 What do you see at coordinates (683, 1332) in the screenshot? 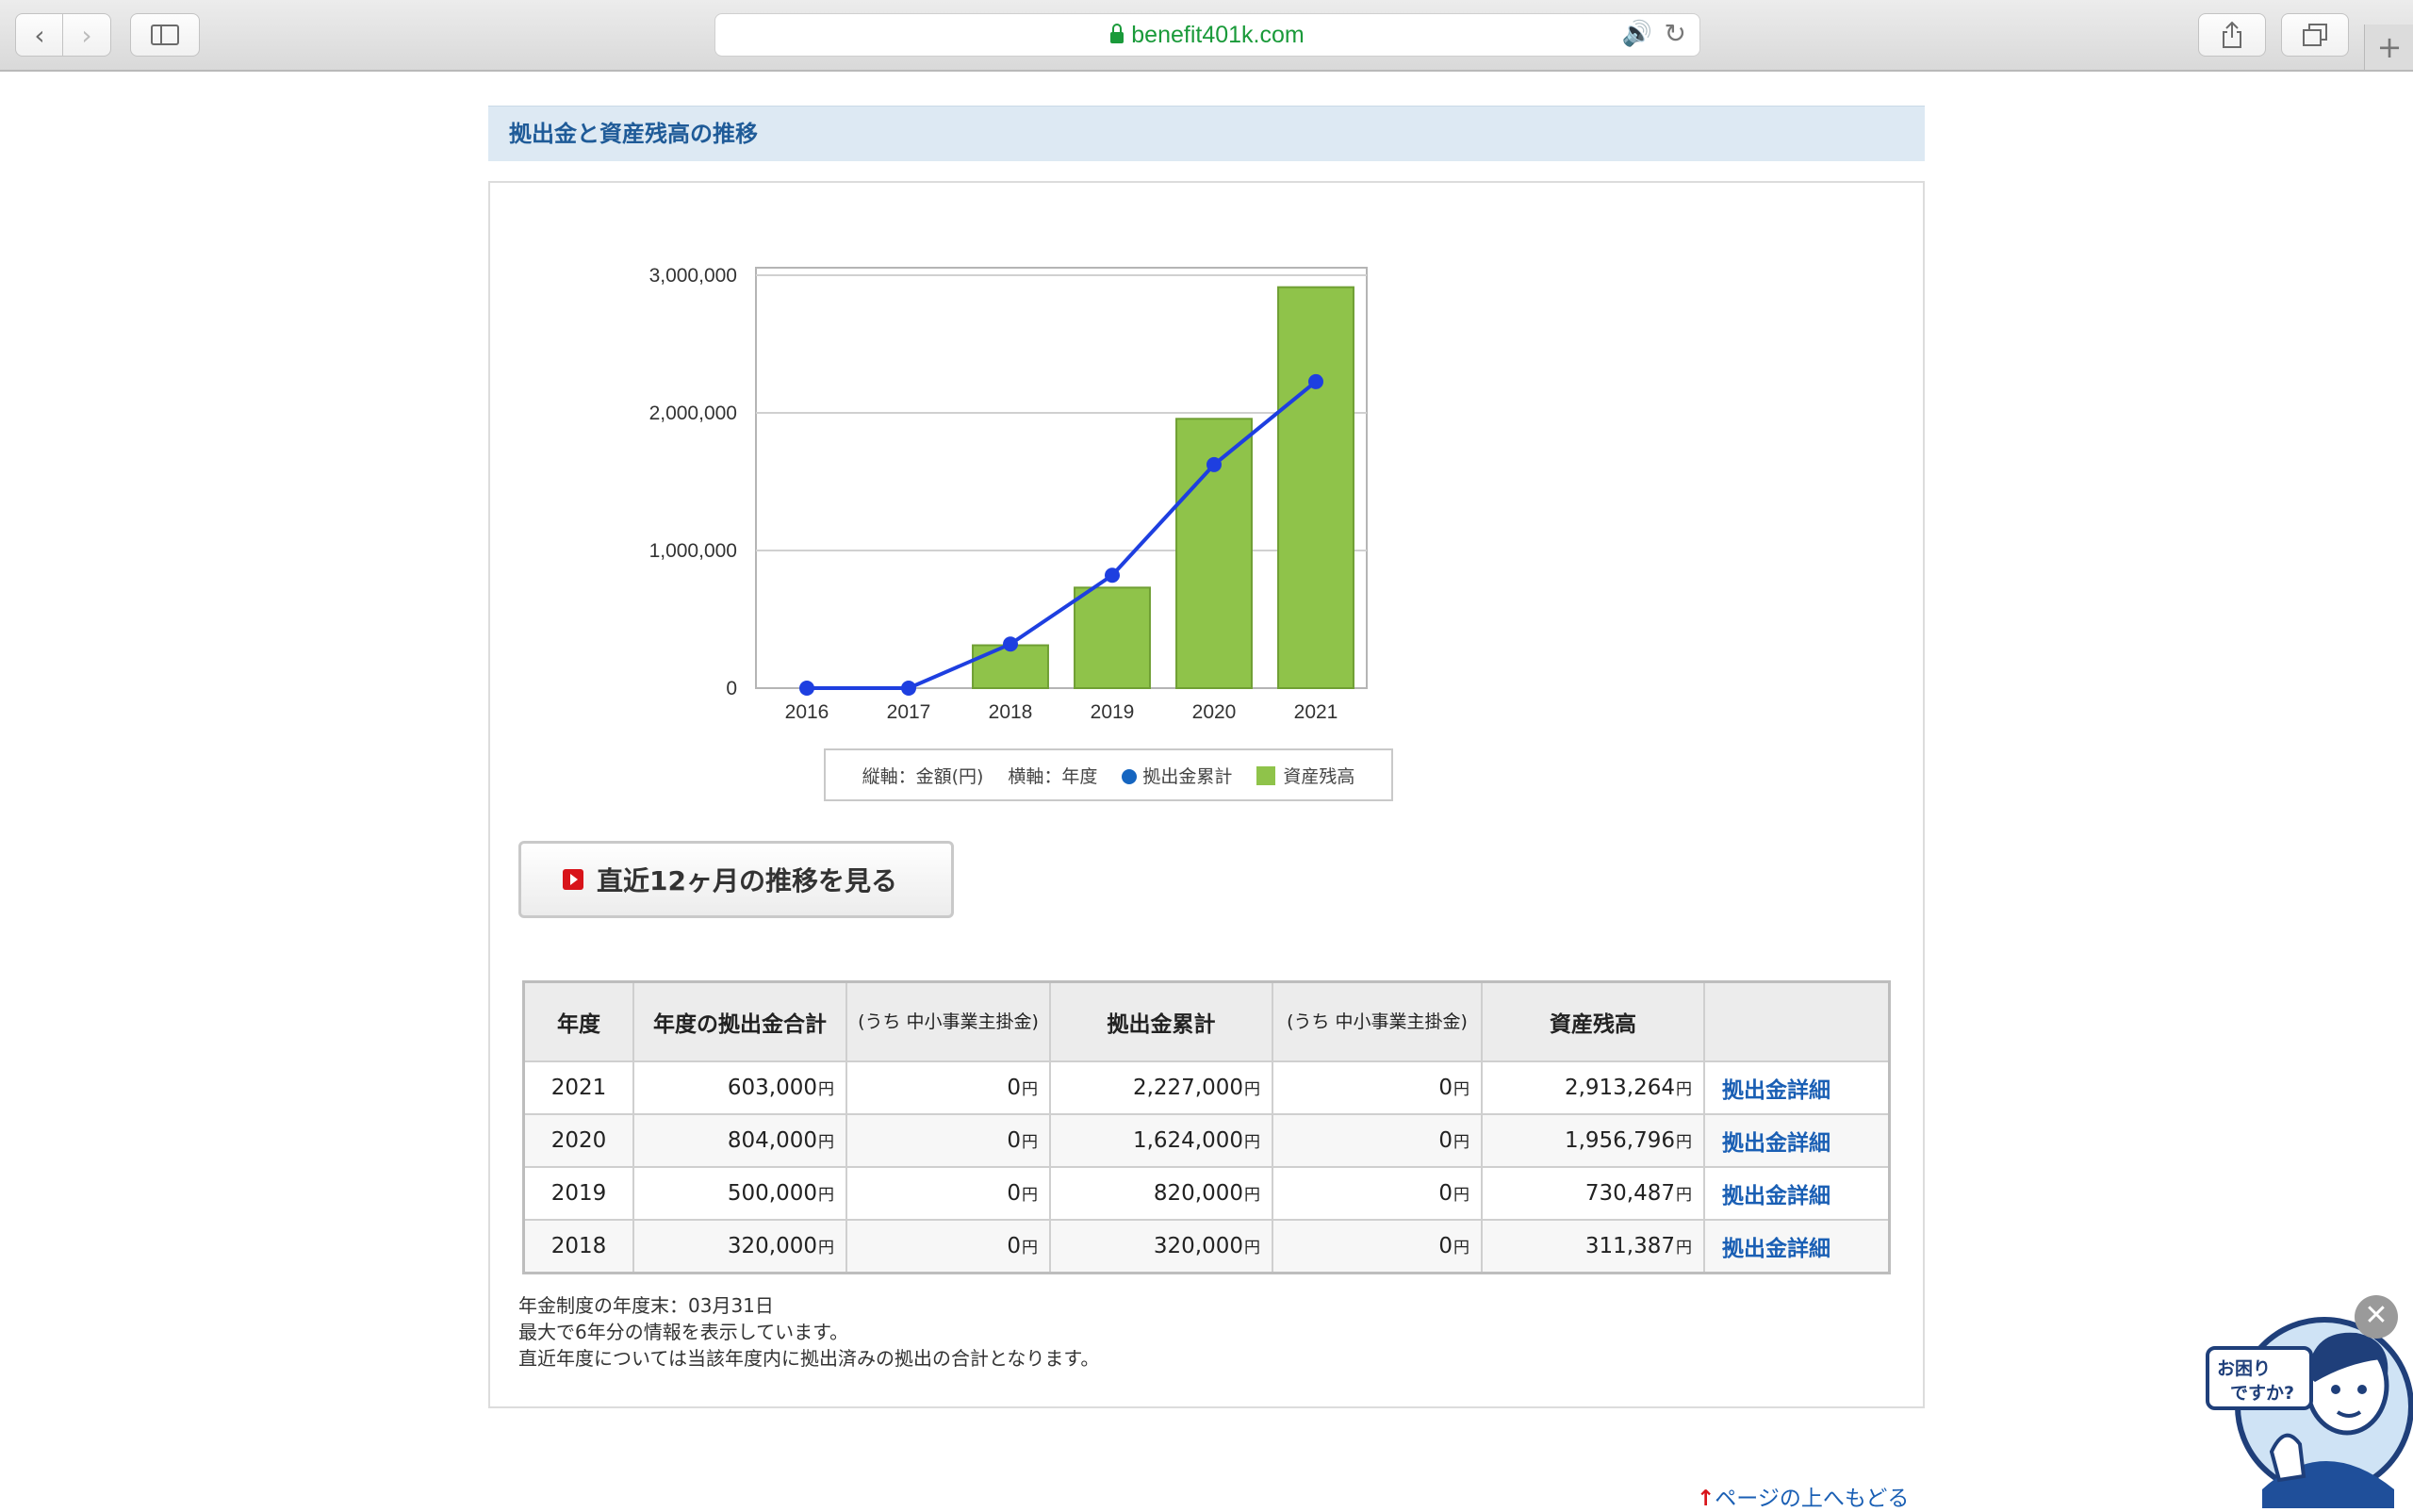
I see `note-six-years: 最大で6年分の情報を表示しています。` at bounding box center [683, 1332].